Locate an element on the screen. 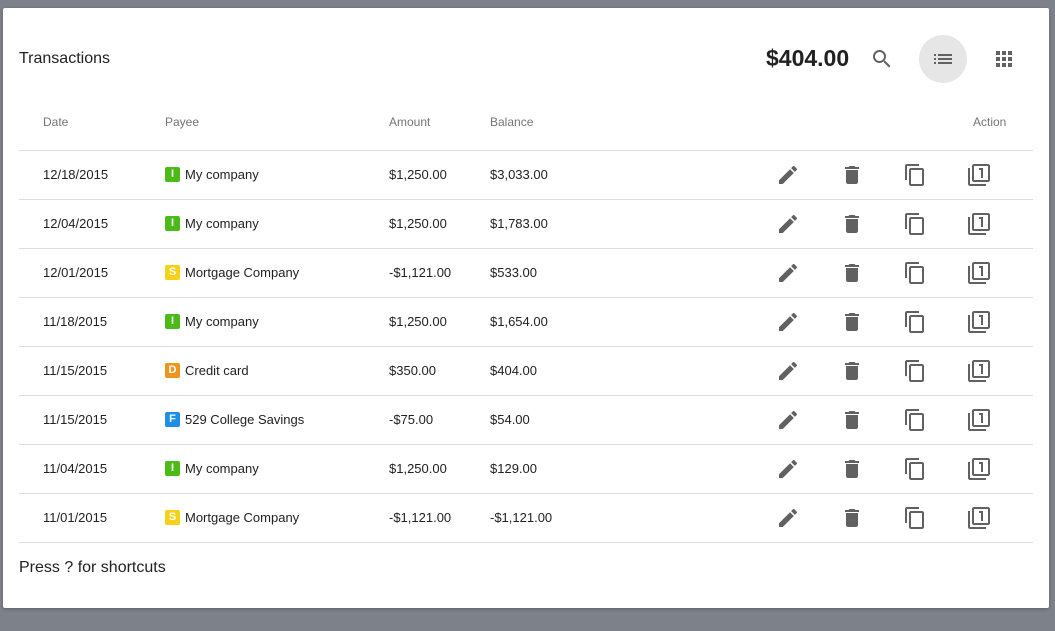 This screenshot has width=1055, height=631. row-date: 12/01/2015 is located at coordinates (76, 272).